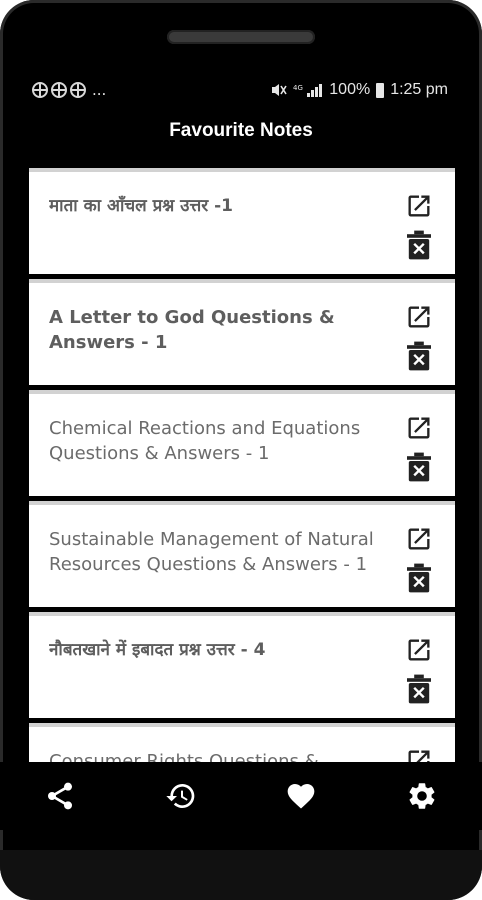 The height and width of the screenshot is (900, 482). I want to click on history-button, so click(181, 796).